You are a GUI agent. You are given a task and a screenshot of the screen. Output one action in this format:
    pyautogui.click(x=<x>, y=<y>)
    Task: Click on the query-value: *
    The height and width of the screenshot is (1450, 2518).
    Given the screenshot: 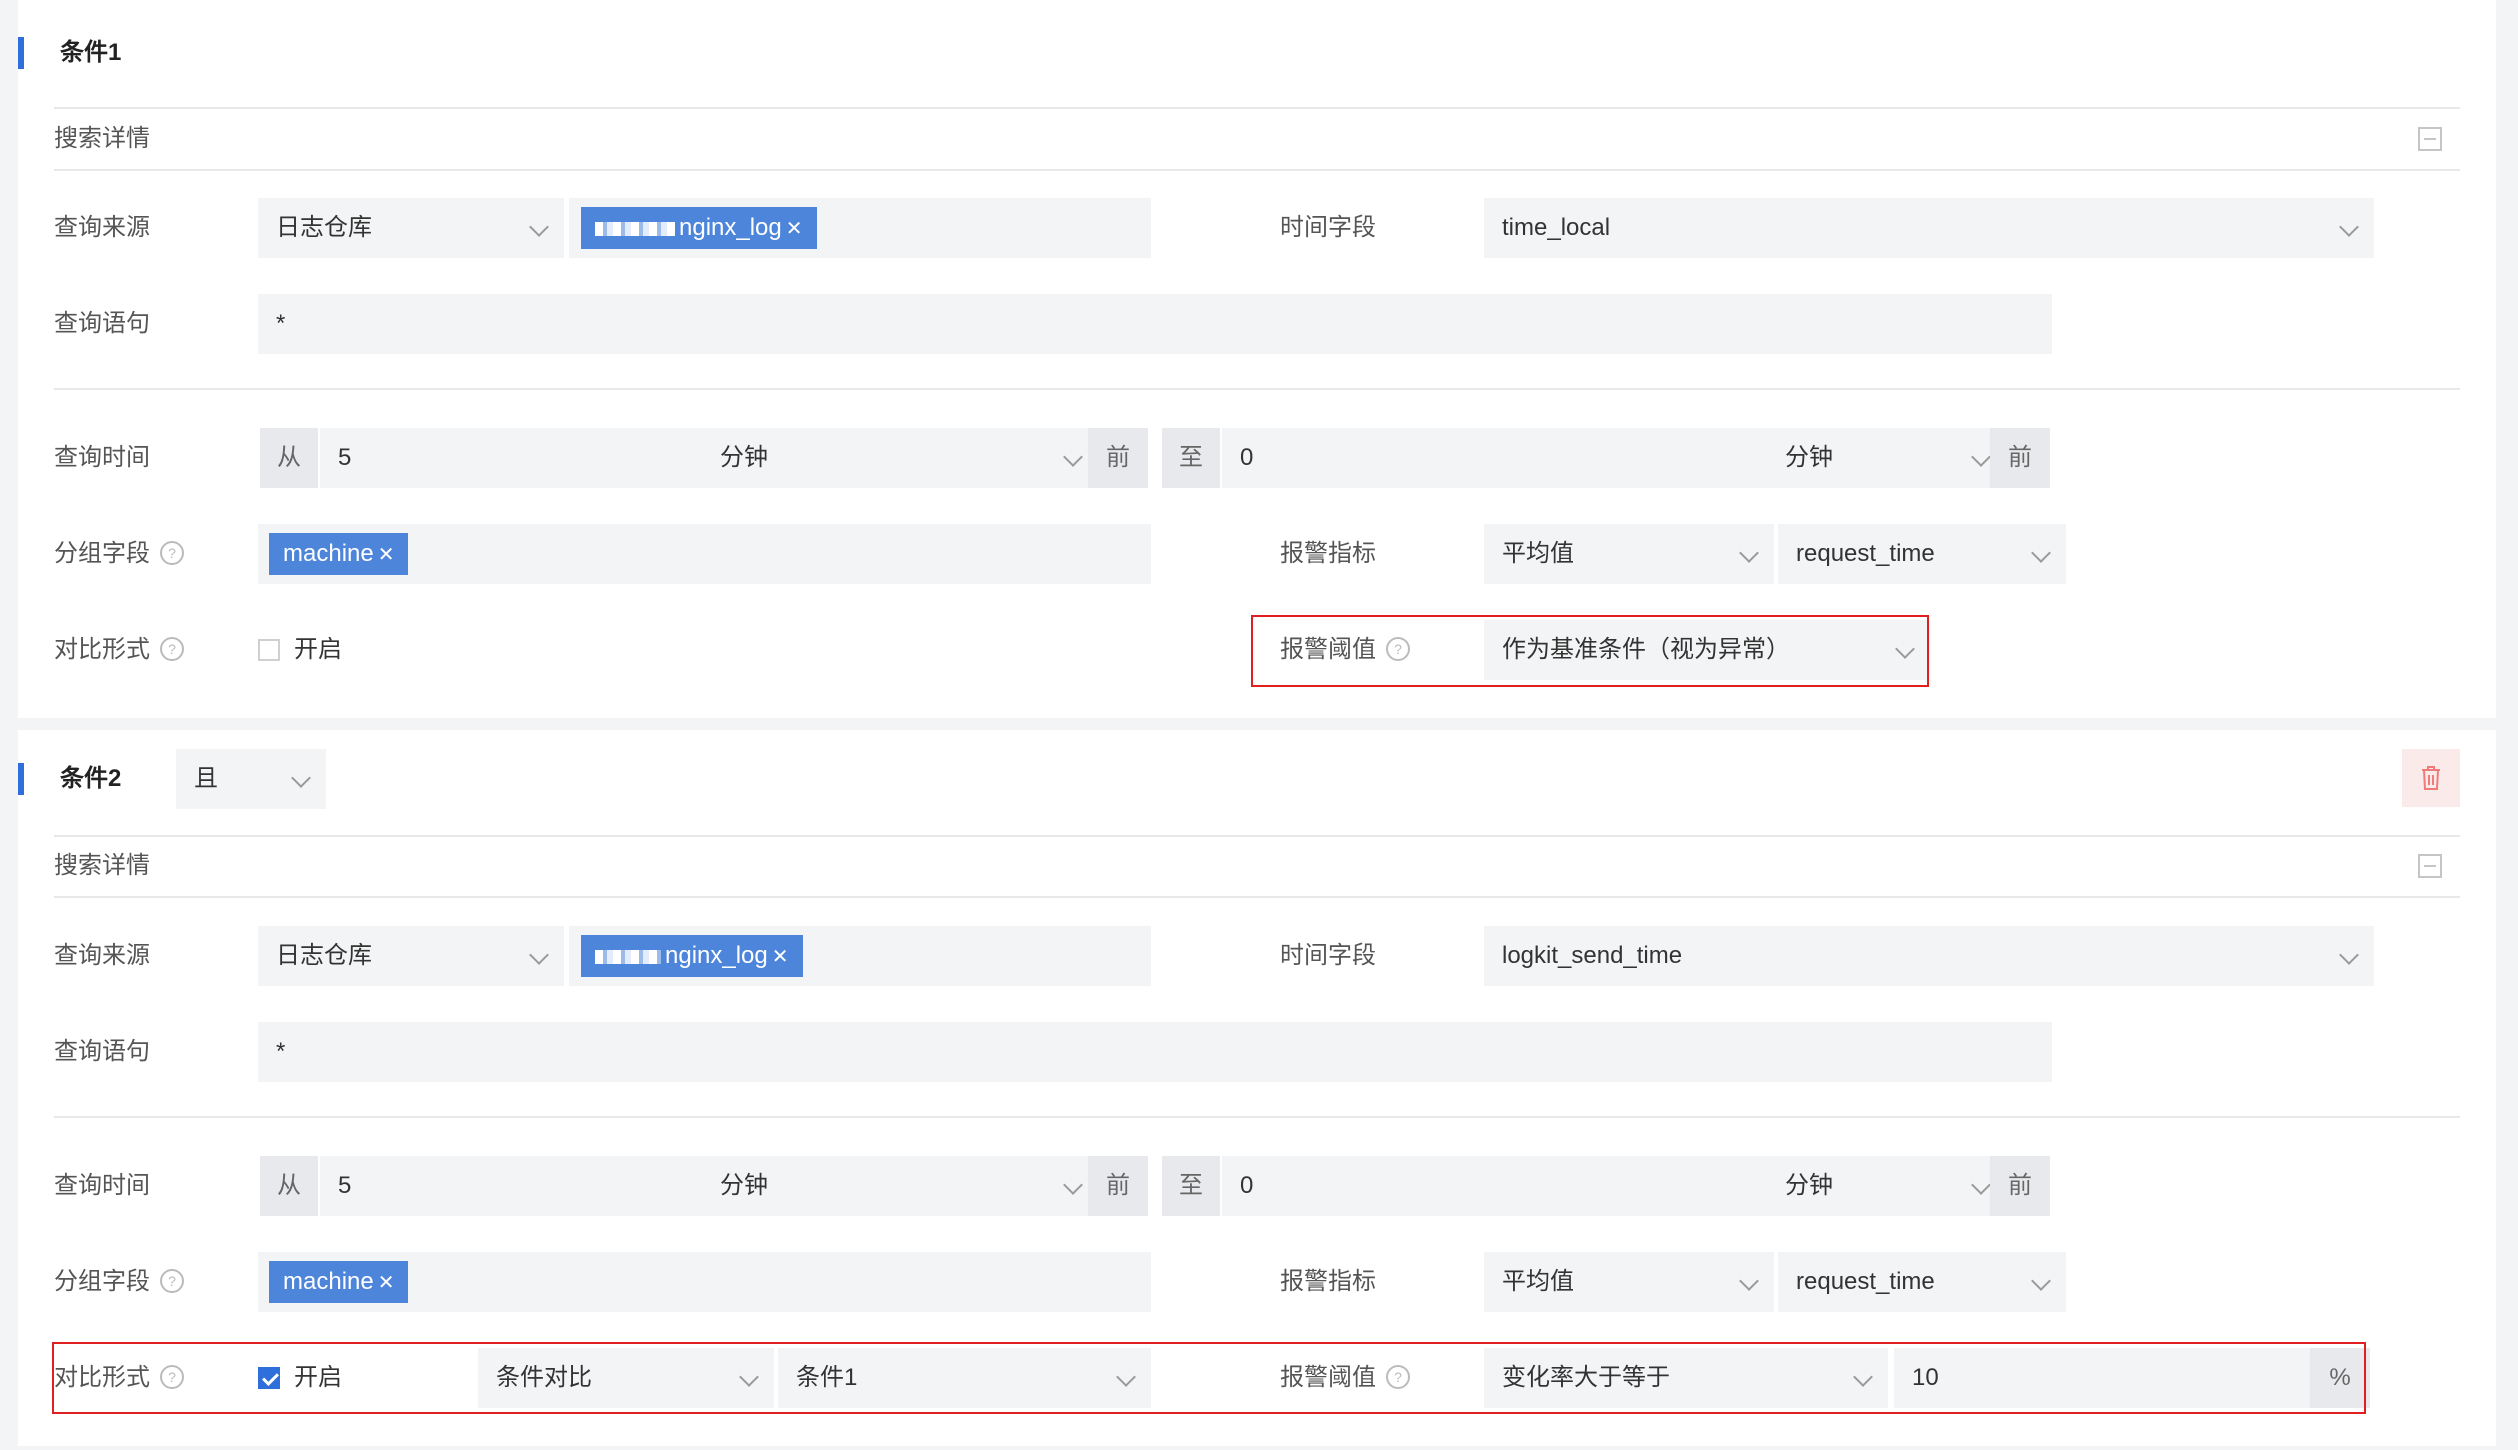 What is the action you would take?
    pyautogui.click(x=281, y=1051)
    